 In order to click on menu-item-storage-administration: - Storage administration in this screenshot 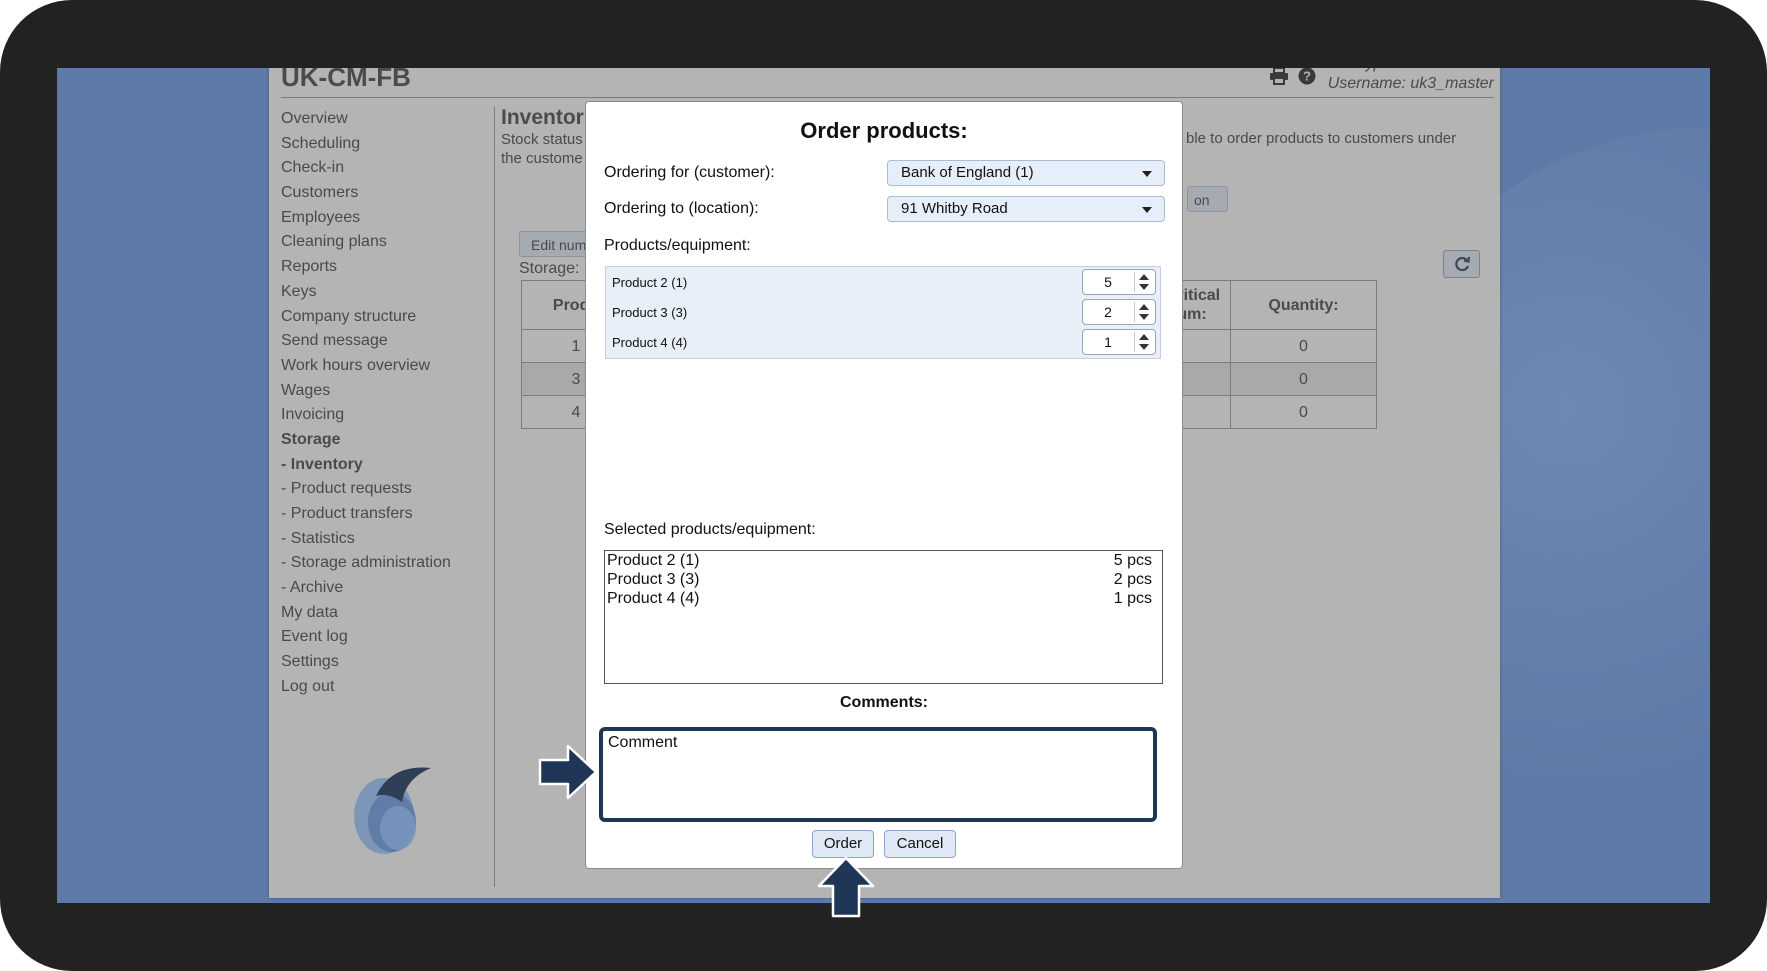, I will do `click(386, 563)`.